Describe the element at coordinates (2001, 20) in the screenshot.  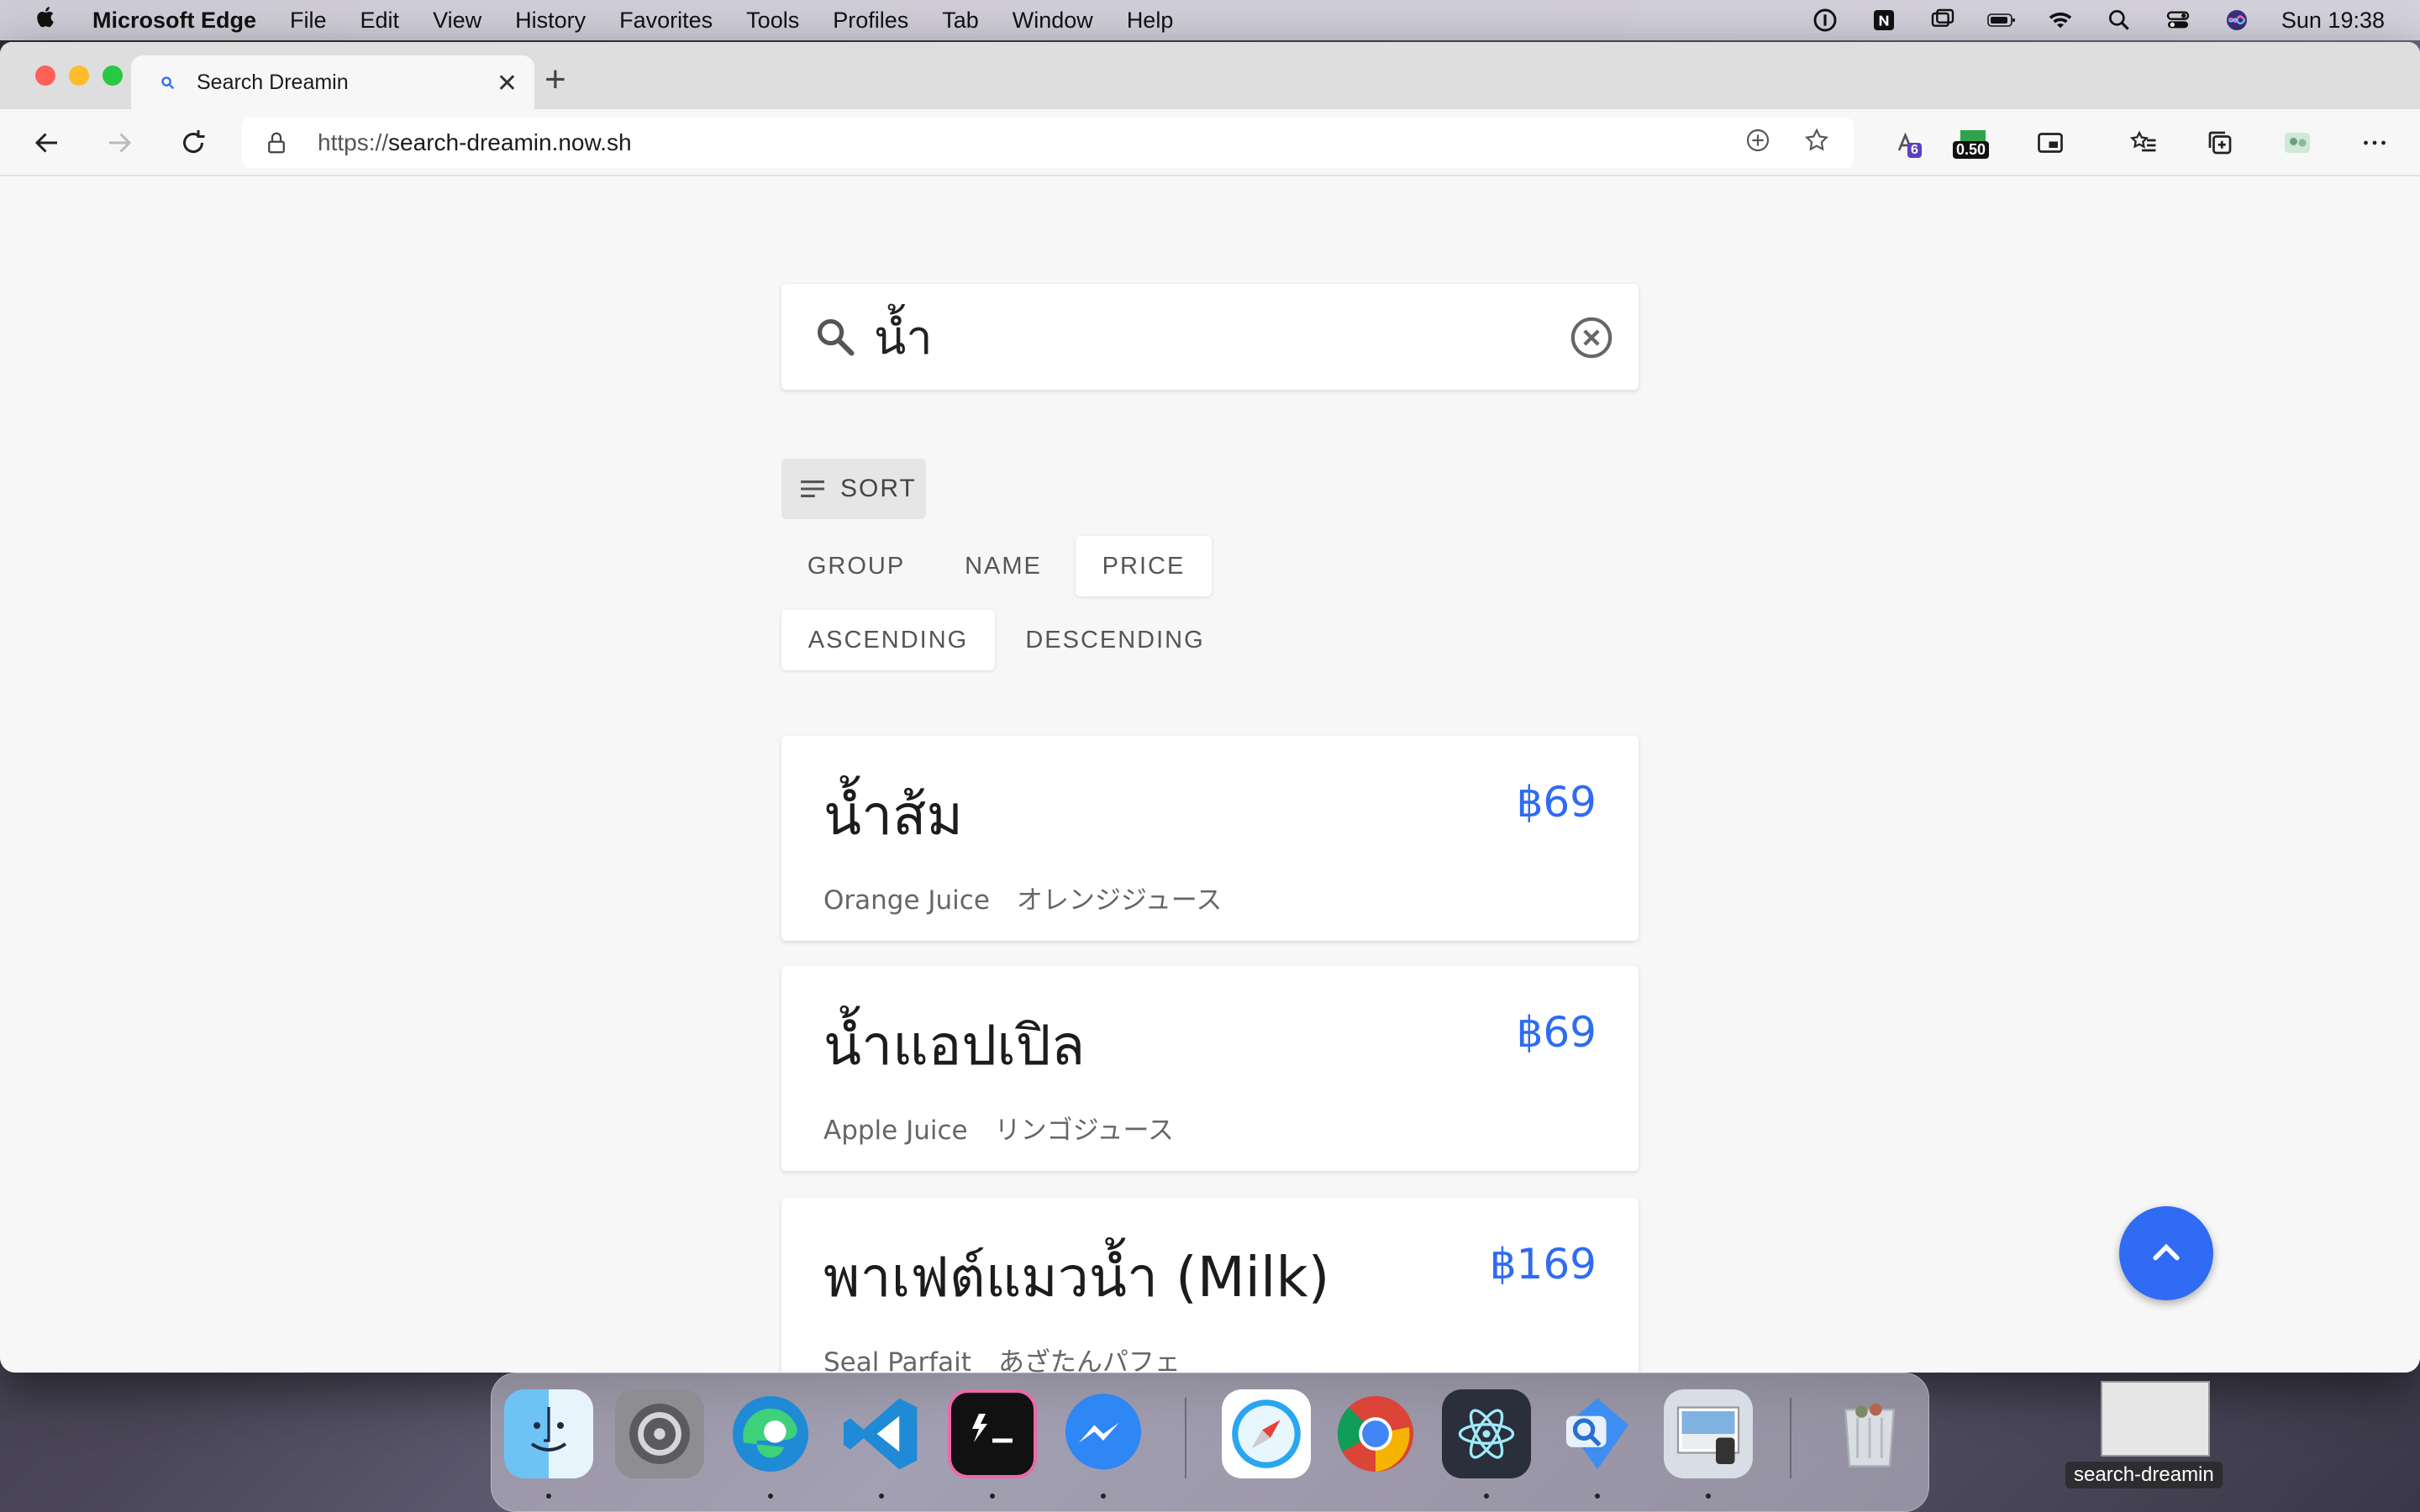
I see `battery-icon` at that location.